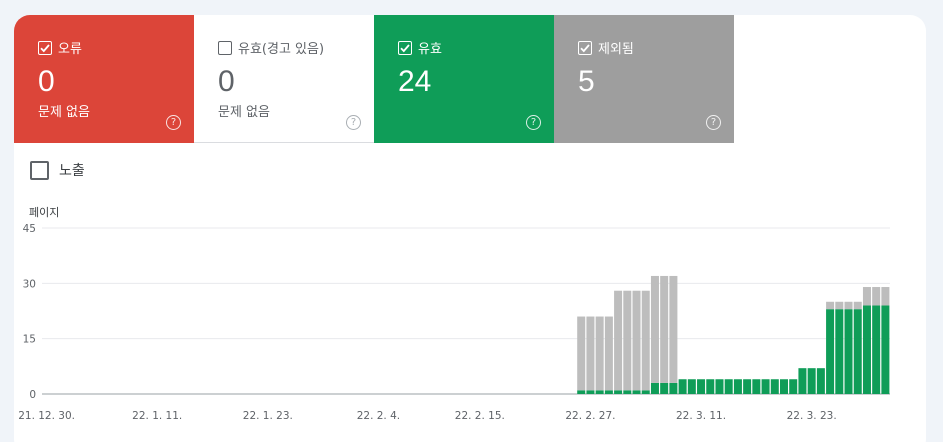 The image size is (943, 442). I want to click on x-tick-label: 22. 2. 4., so click(378, 416).